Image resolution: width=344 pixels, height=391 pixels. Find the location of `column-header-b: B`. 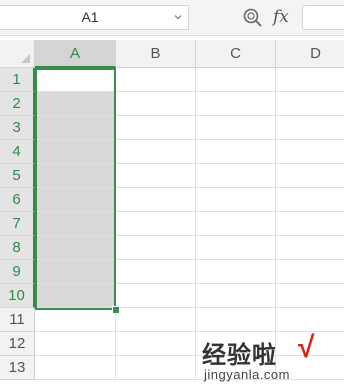

column-header-b: B is located at coordinates (156, 54).